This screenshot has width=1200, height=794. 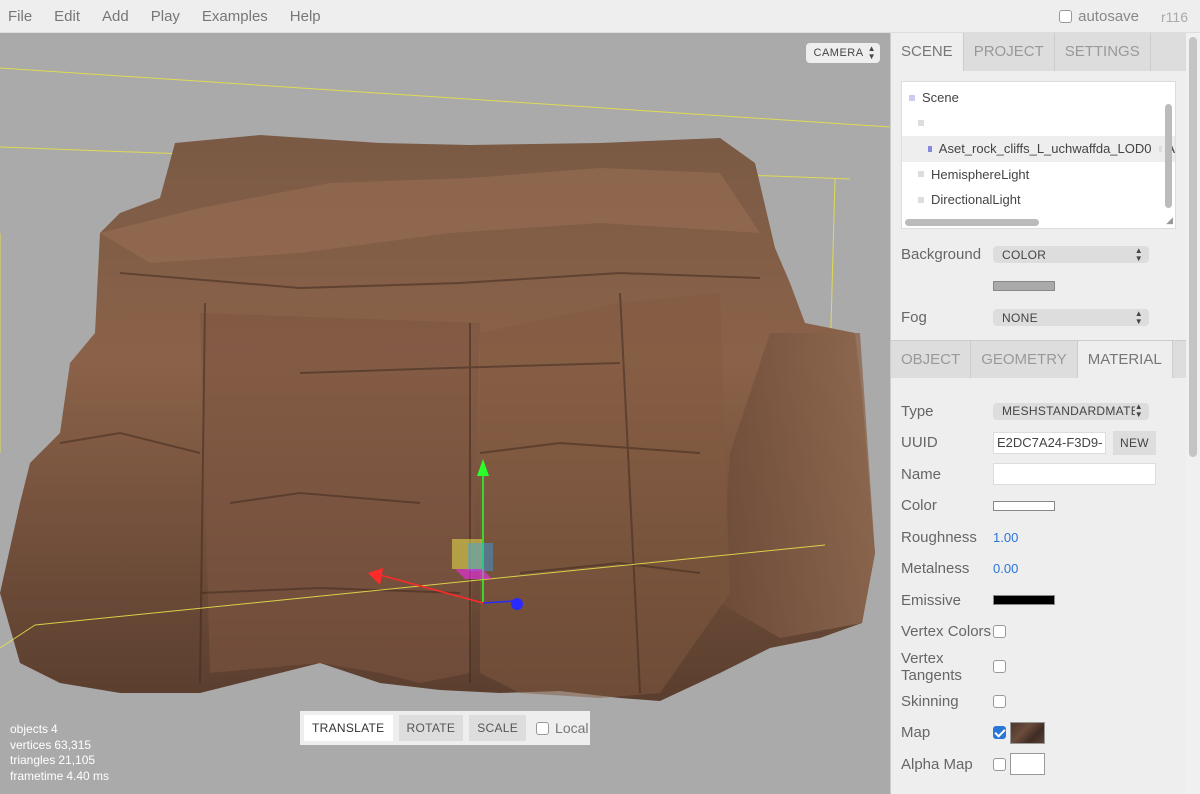 What do you see at coordinates (1024, 600) in the screenshot?
I see `emissive-swatch` at bounding box center [1024, 600].